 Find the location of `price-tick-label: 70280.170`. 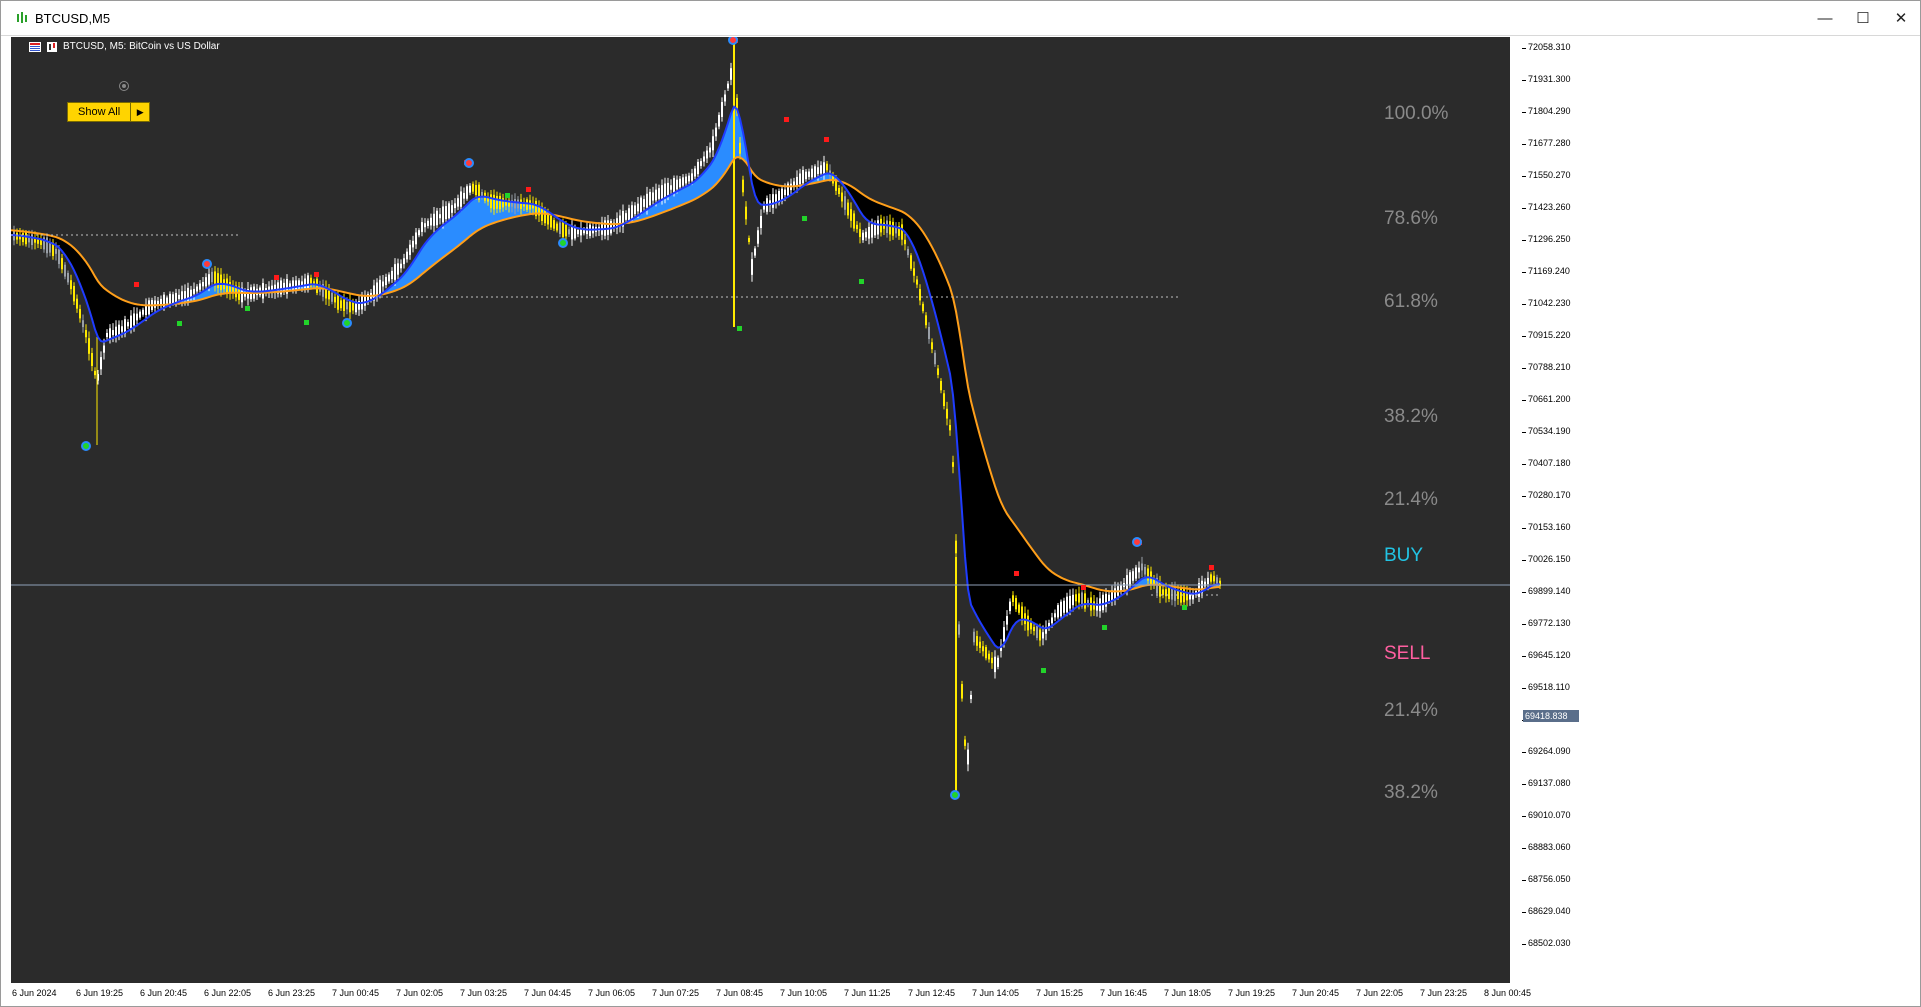

price-tick-label: 70280.170 is located at coordinates (1551, 495).